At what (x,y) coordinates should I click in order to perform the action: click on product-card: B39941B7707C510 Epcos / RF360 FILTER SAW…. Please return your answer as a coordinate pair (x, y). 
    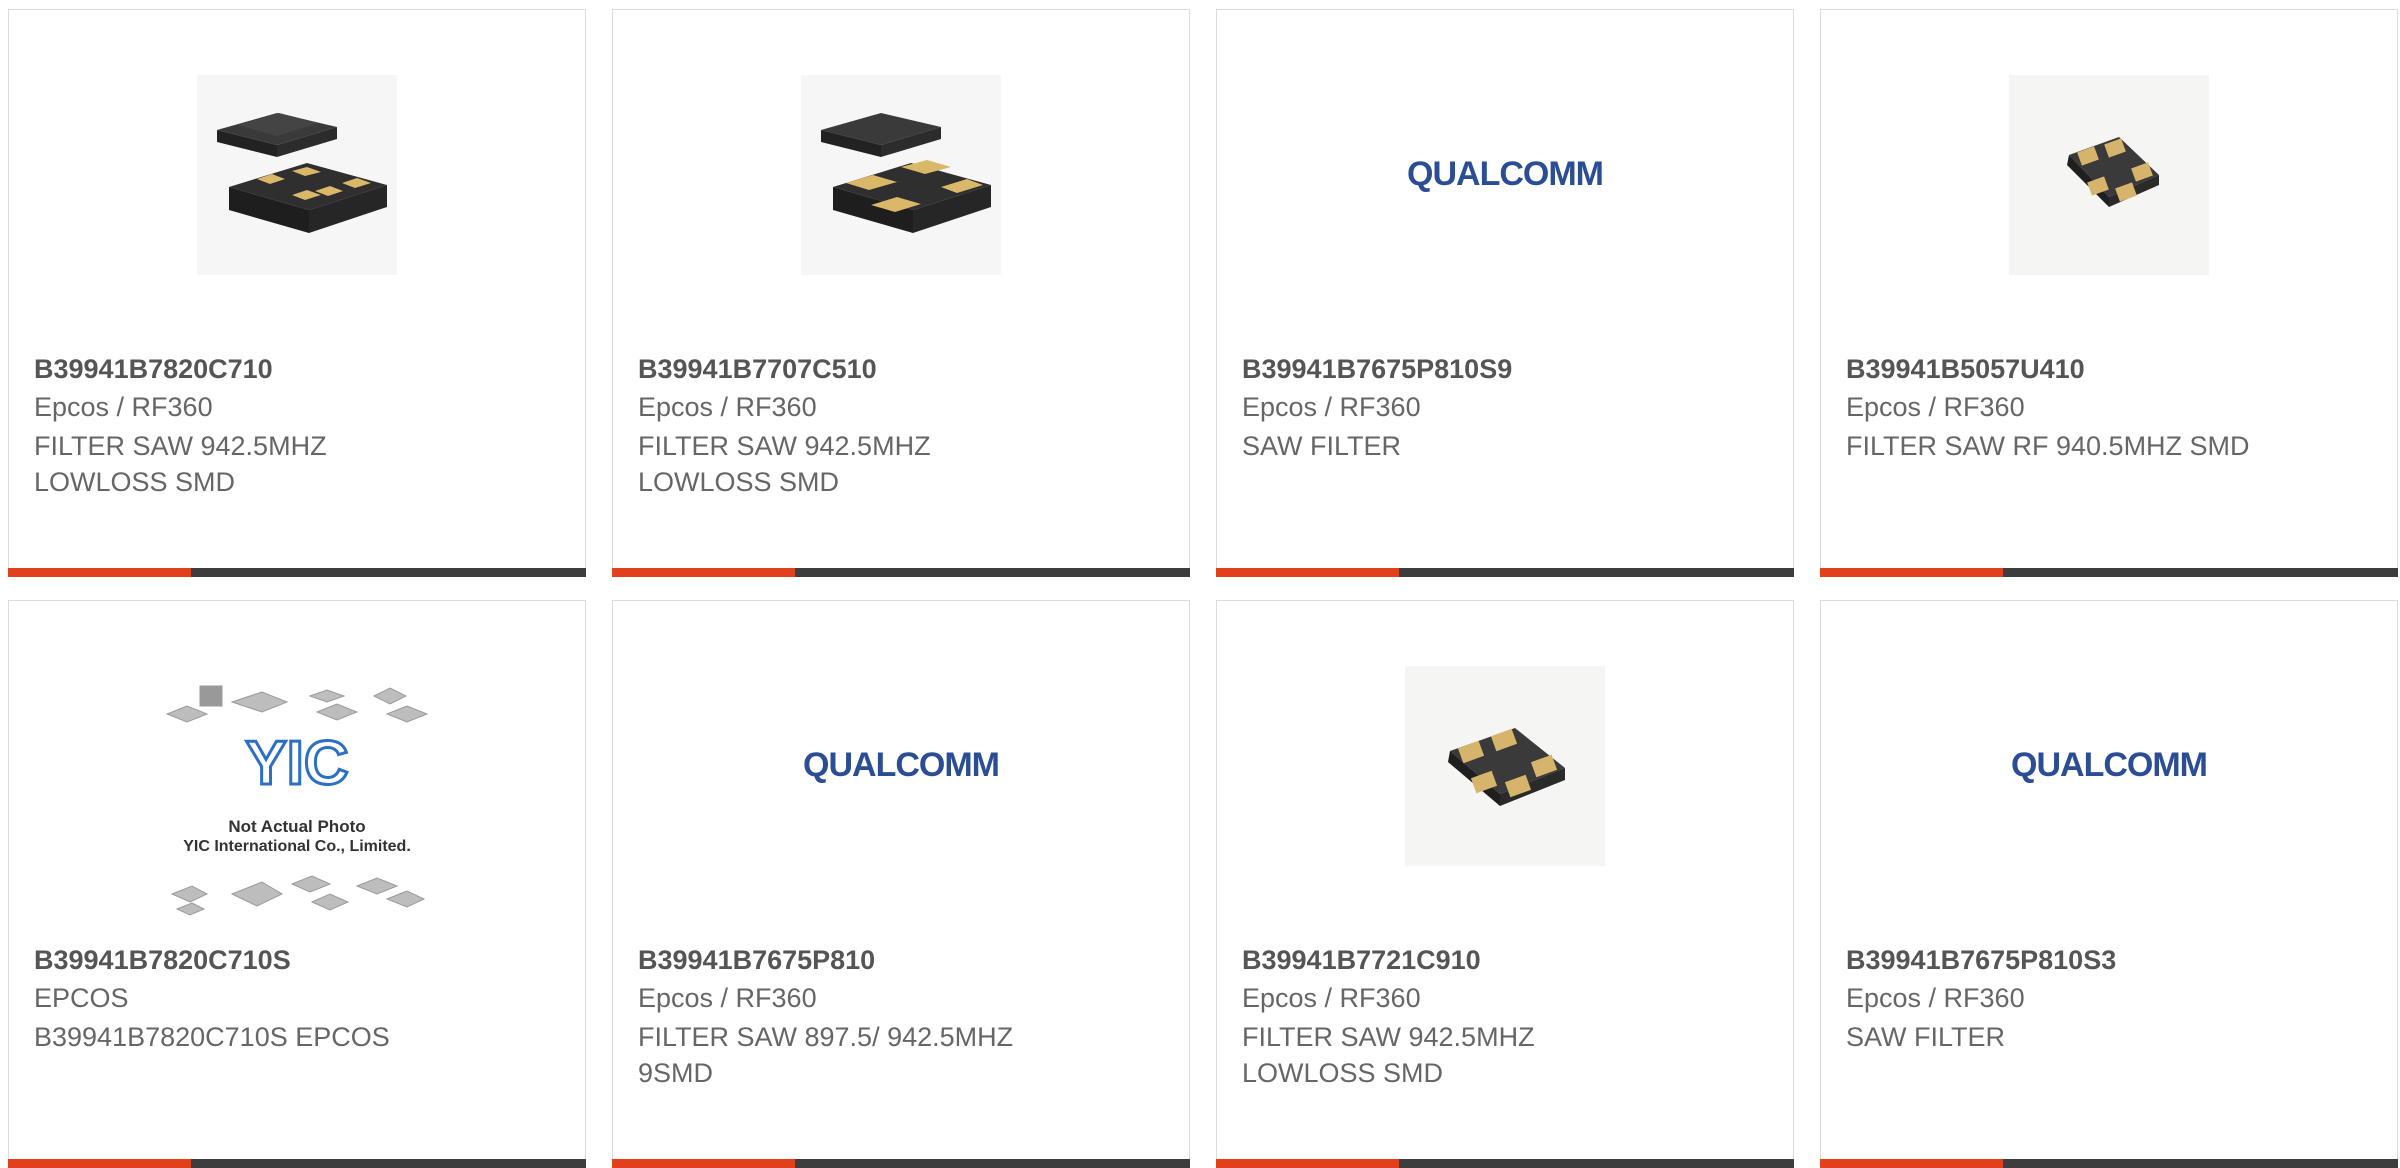
    Looking at the image, I should click on (901, 293).